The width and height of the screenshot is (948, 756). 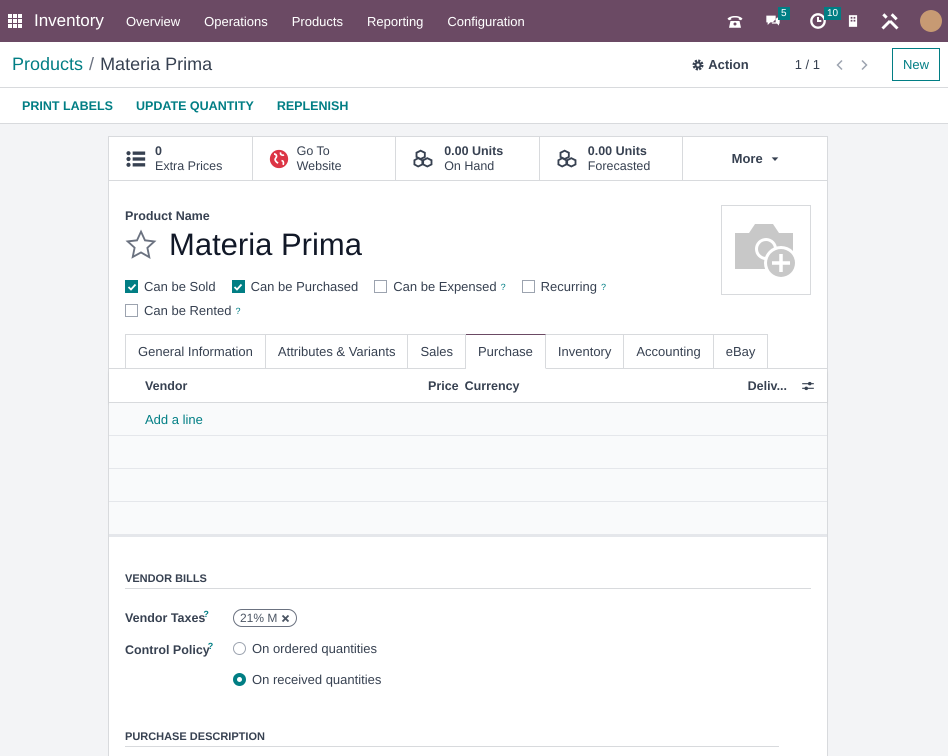 I want to click on header-button: UPDATE QUANTITY, so click(x=195, y=105).